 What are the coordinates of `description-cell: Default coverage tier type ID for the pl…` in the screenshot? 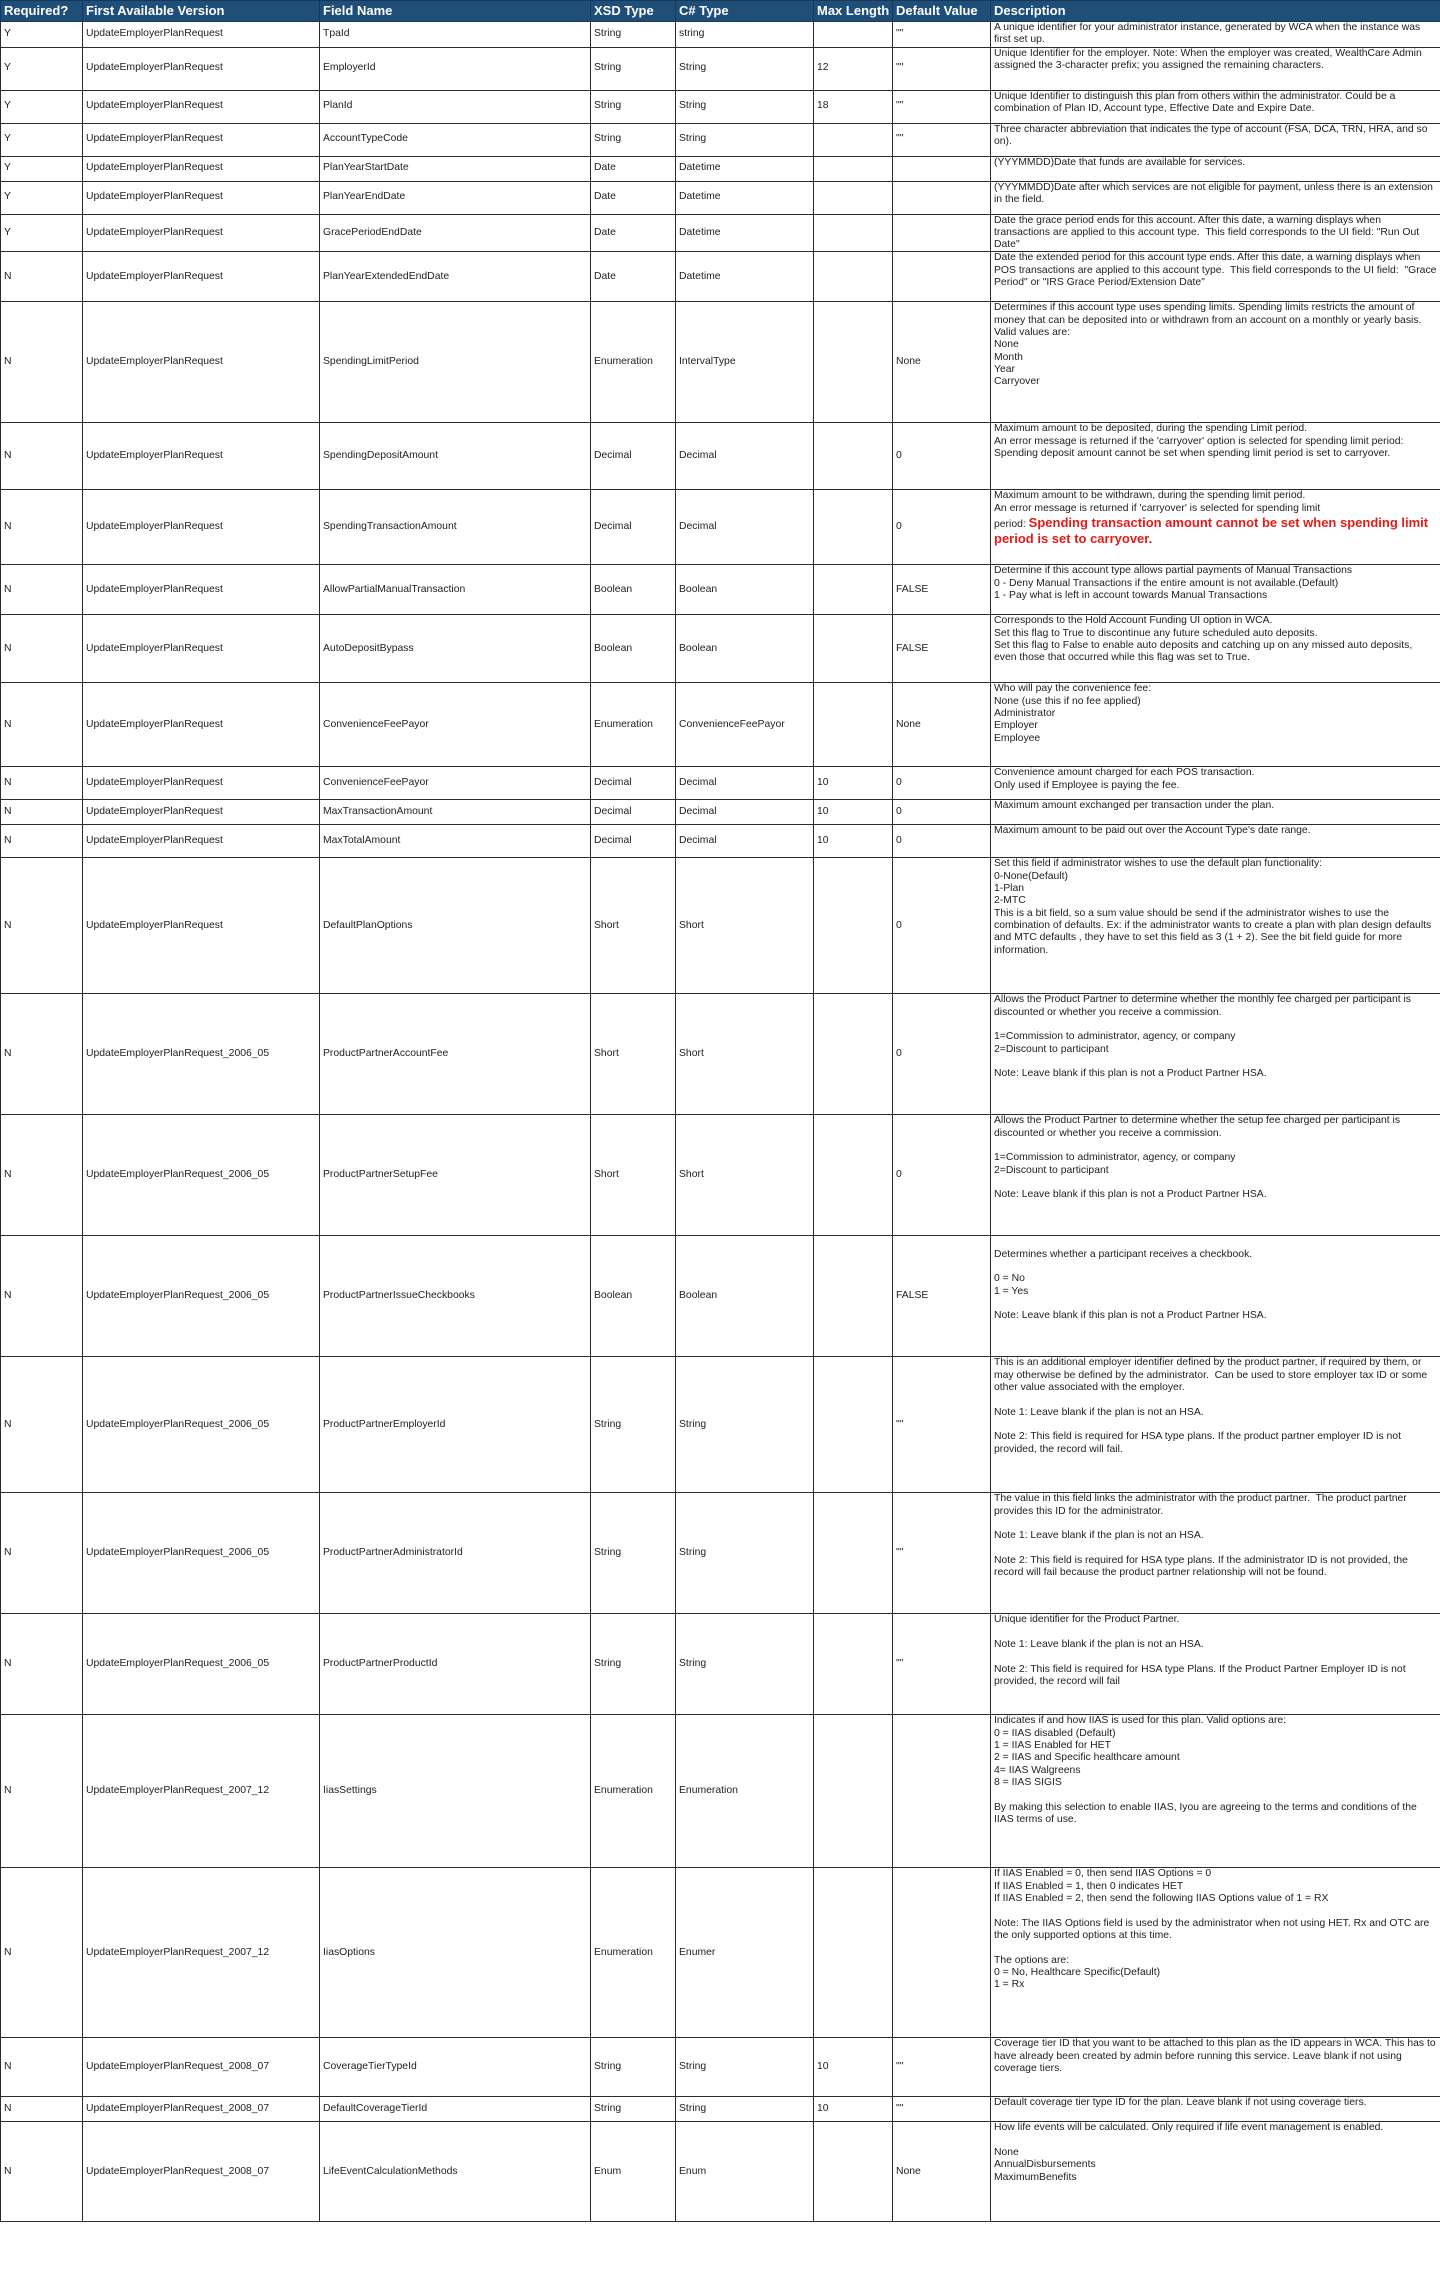 It's located at (1215, 2109).